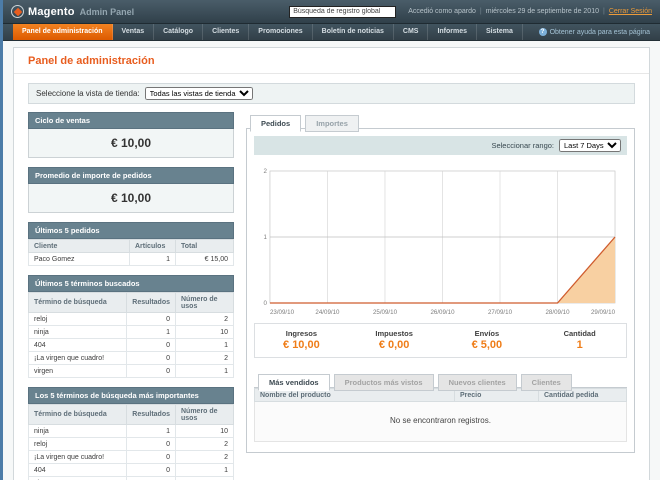 Image resolution: width=660 pixels, height=480 pixels. I want to click on card-average-orders: Promedio de importe de pedidos € 10,00, so click(131, 190).